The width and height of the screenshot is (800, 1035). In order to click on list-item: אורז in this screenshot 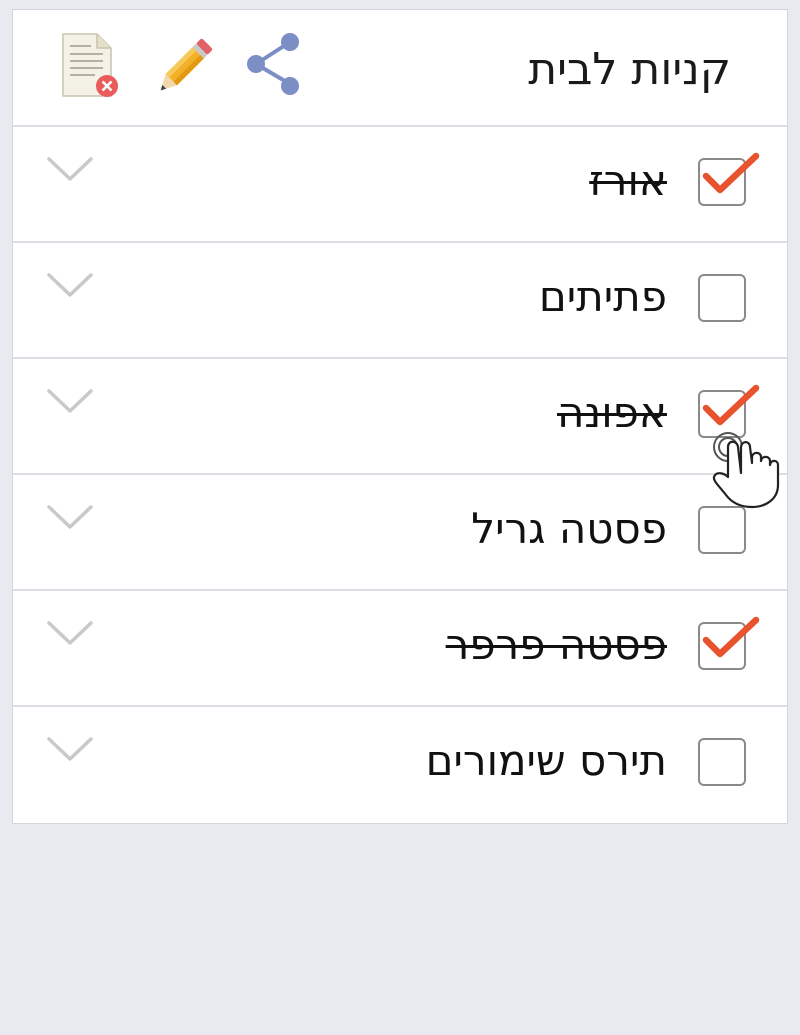, I will do `click(400, 185)`.